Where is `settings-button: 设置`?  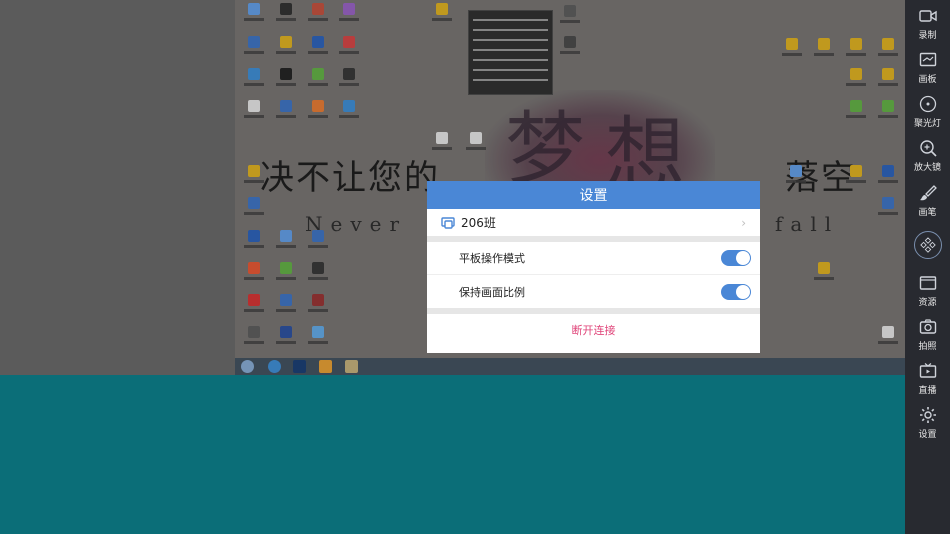
settings-button: 设置 is located at coordinates (927, 423).